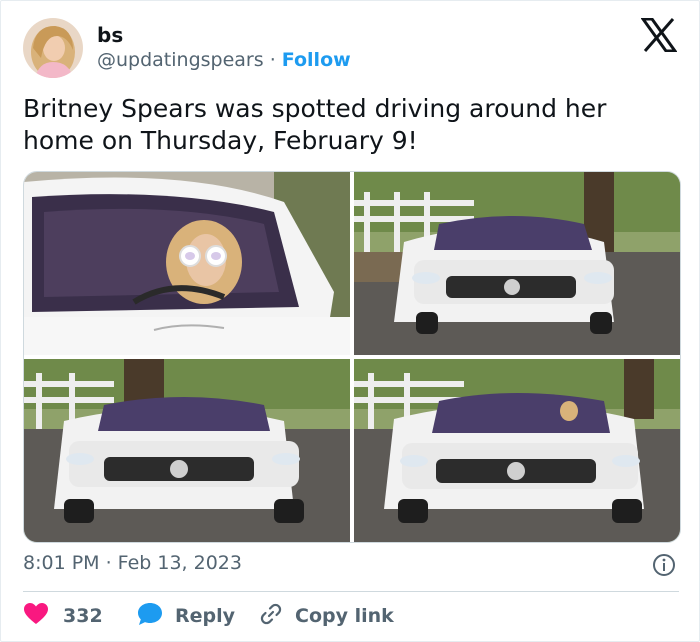 This screenshot has height=642, width=700. I want to click on avatar, so click(53, 48).